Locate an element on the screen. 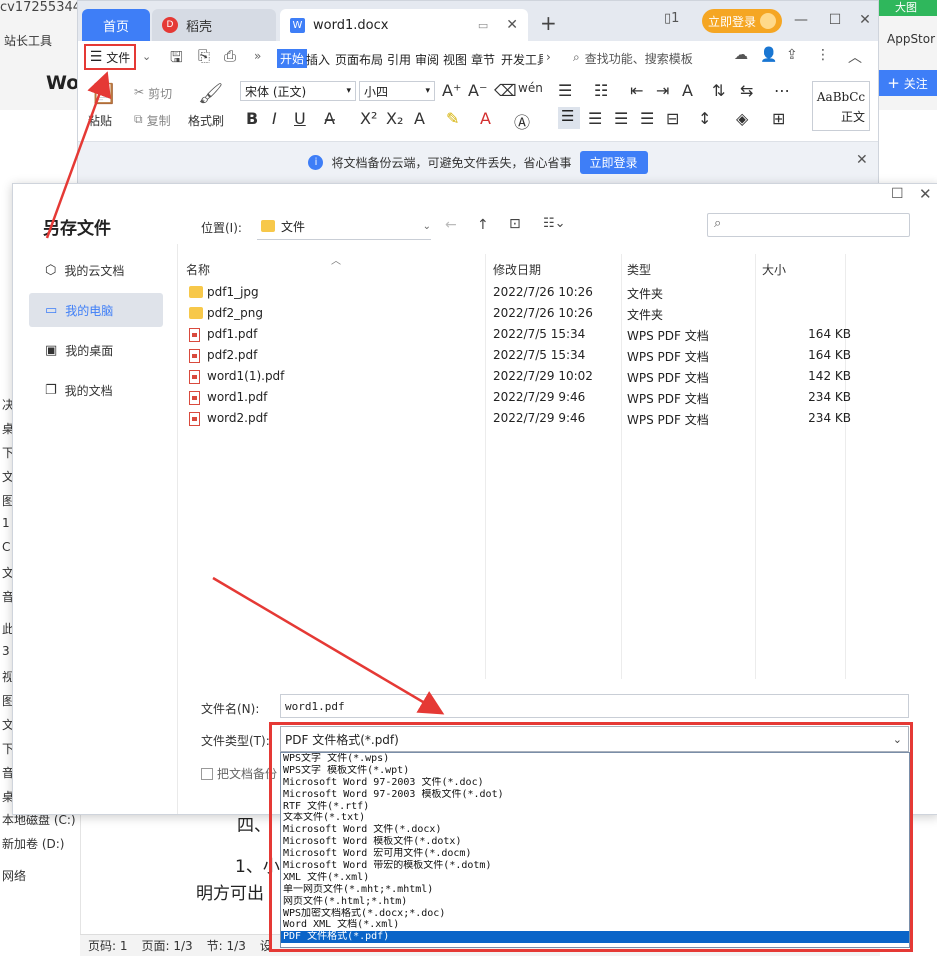 The width and height of the screenshot is (937, 956). file-row: word1.pdf 2022/7/29 9:46 WPS PDF 文档 234 KB is located at coordinates (516, 398).